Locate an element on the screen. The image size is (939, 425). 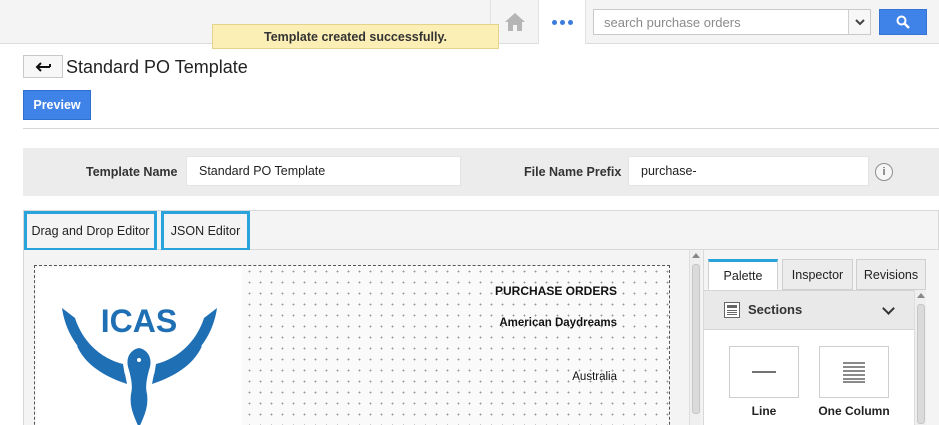
back-arrow-icon is located at coordinates (43, 66).